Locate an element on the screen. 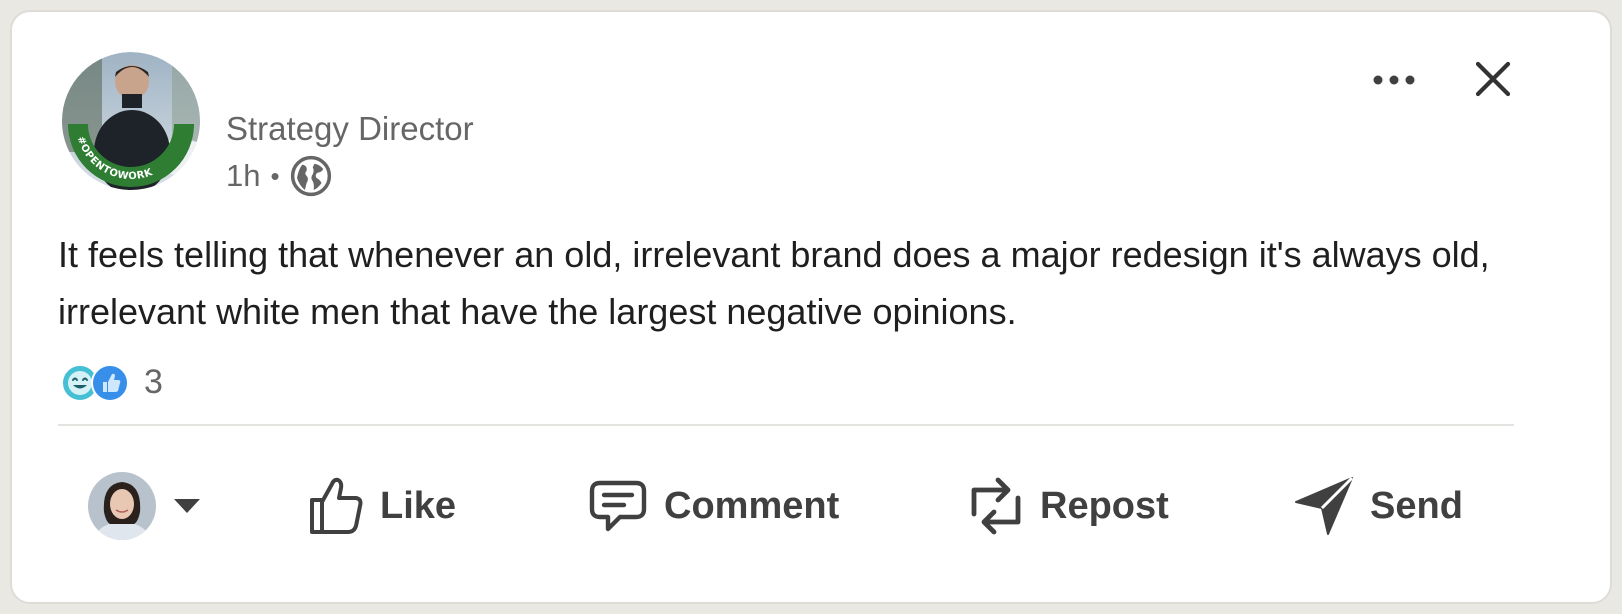 This screenshot has width=1622, height=614. like-icon is located at coordinates (110, 383).